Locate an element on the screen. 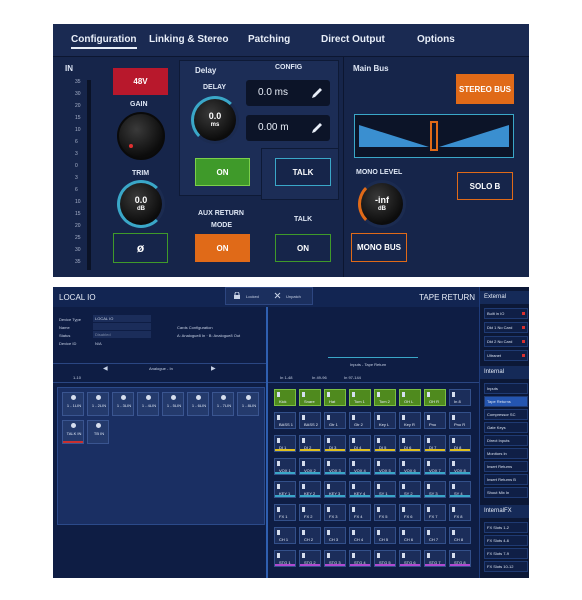  channel-cell: VOX 5 is located at coordinates (385, 466).